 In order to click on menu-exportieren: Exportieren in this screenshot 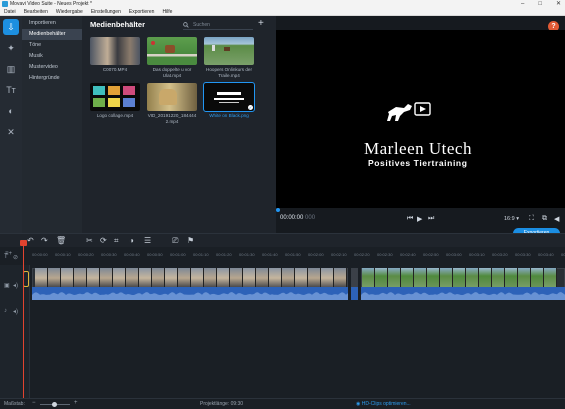, I will do `click(142, 12)`.